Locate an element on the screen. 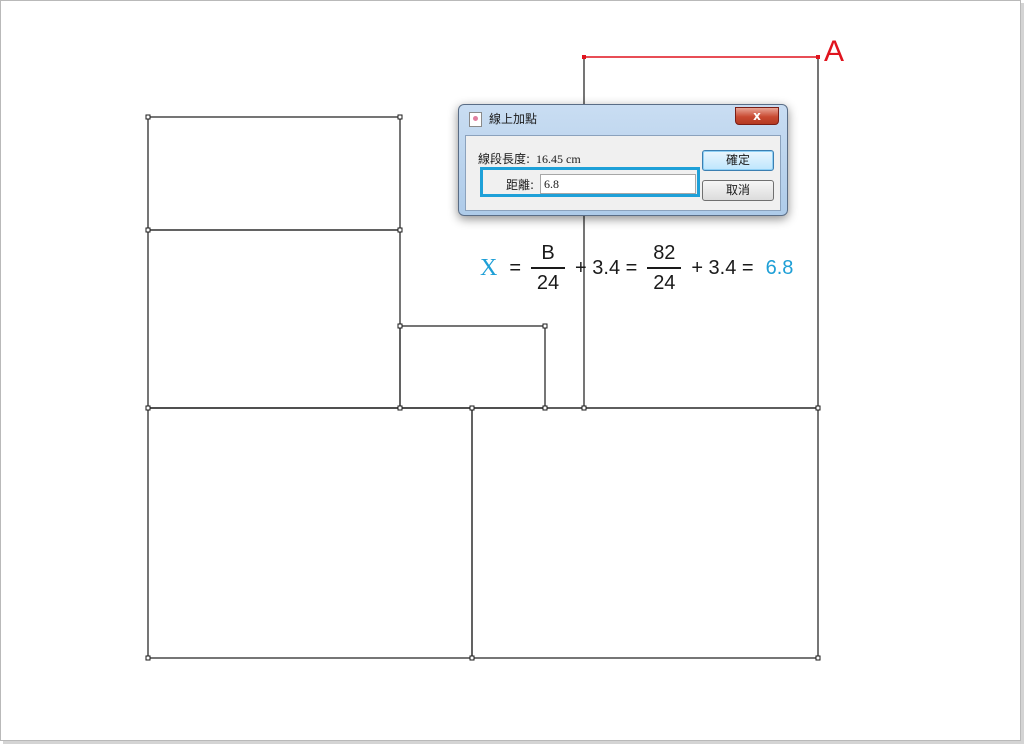 The image size is (1024, 744). fraction-1-bar is located at coordinates (548, 268).